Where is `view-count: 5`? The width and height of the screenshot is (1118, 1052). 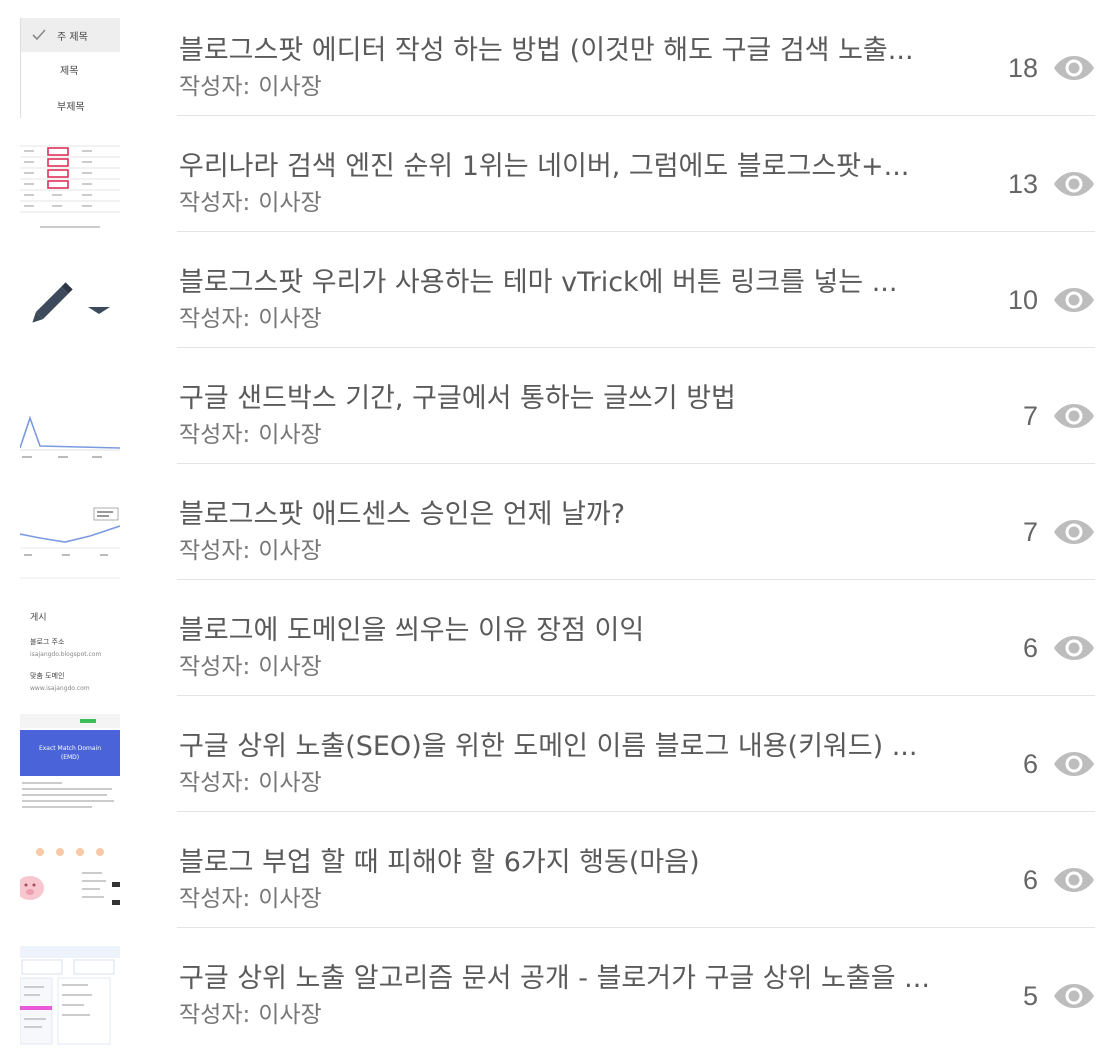 view-count: 5 is located at coordinates (1030, 996).